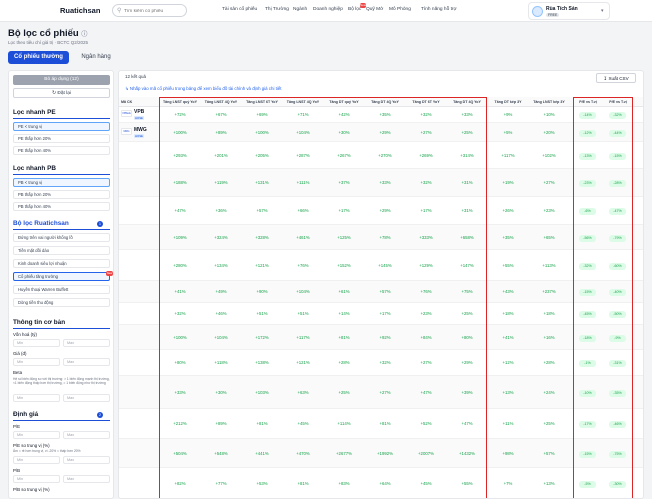 The width and height of the screenshot is (652, 499). I want to click on beta-min-input: Min, so click(36, 398).